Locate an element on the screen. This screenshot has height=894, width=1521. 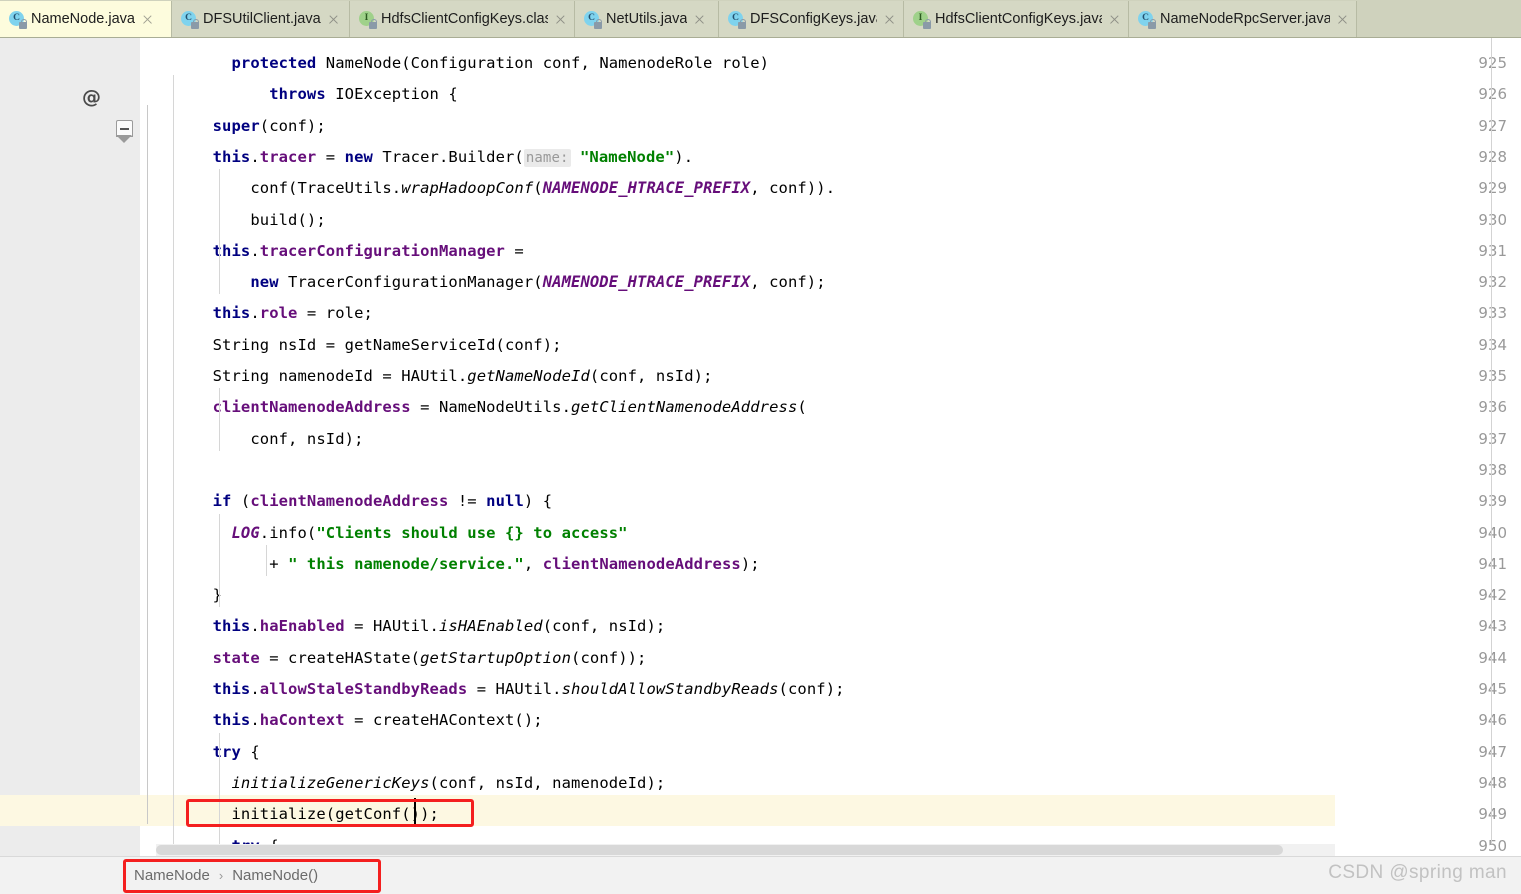
code-fold-collapse-icon is located at coordinates (124, 131).